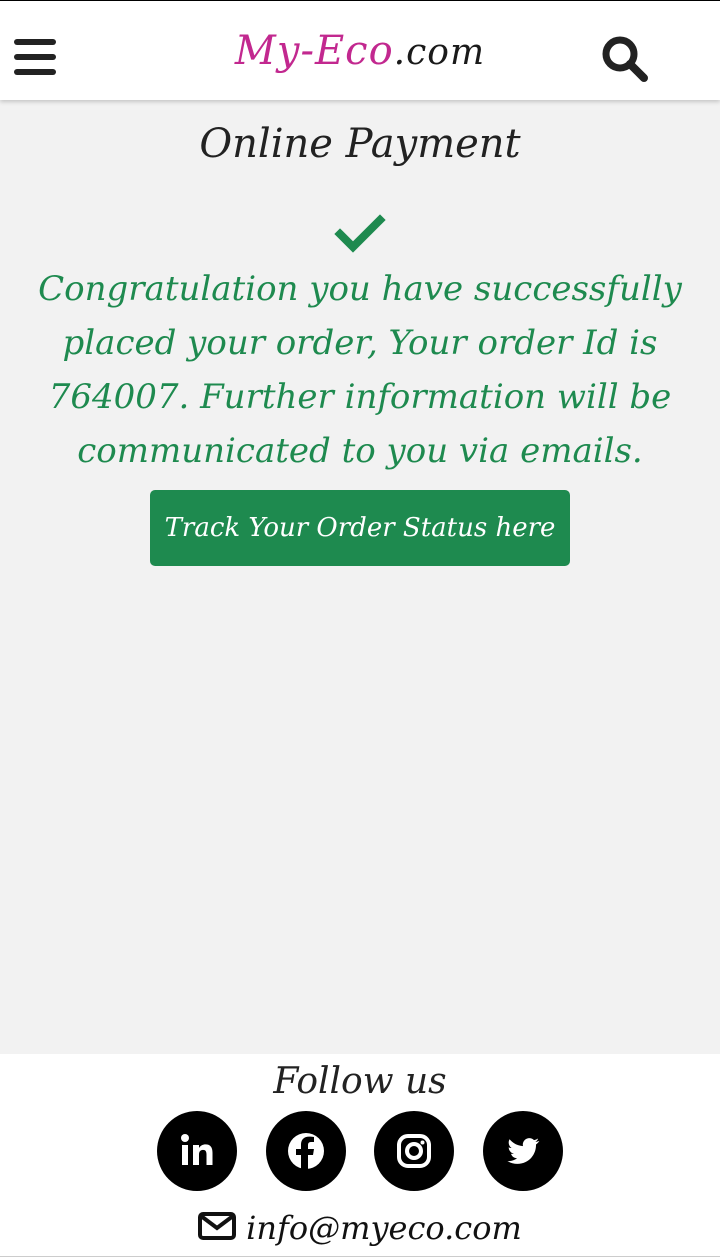  Describe the element at coordinates (414, 1151) in the screenshot. I see `instagram-icon` at that location.